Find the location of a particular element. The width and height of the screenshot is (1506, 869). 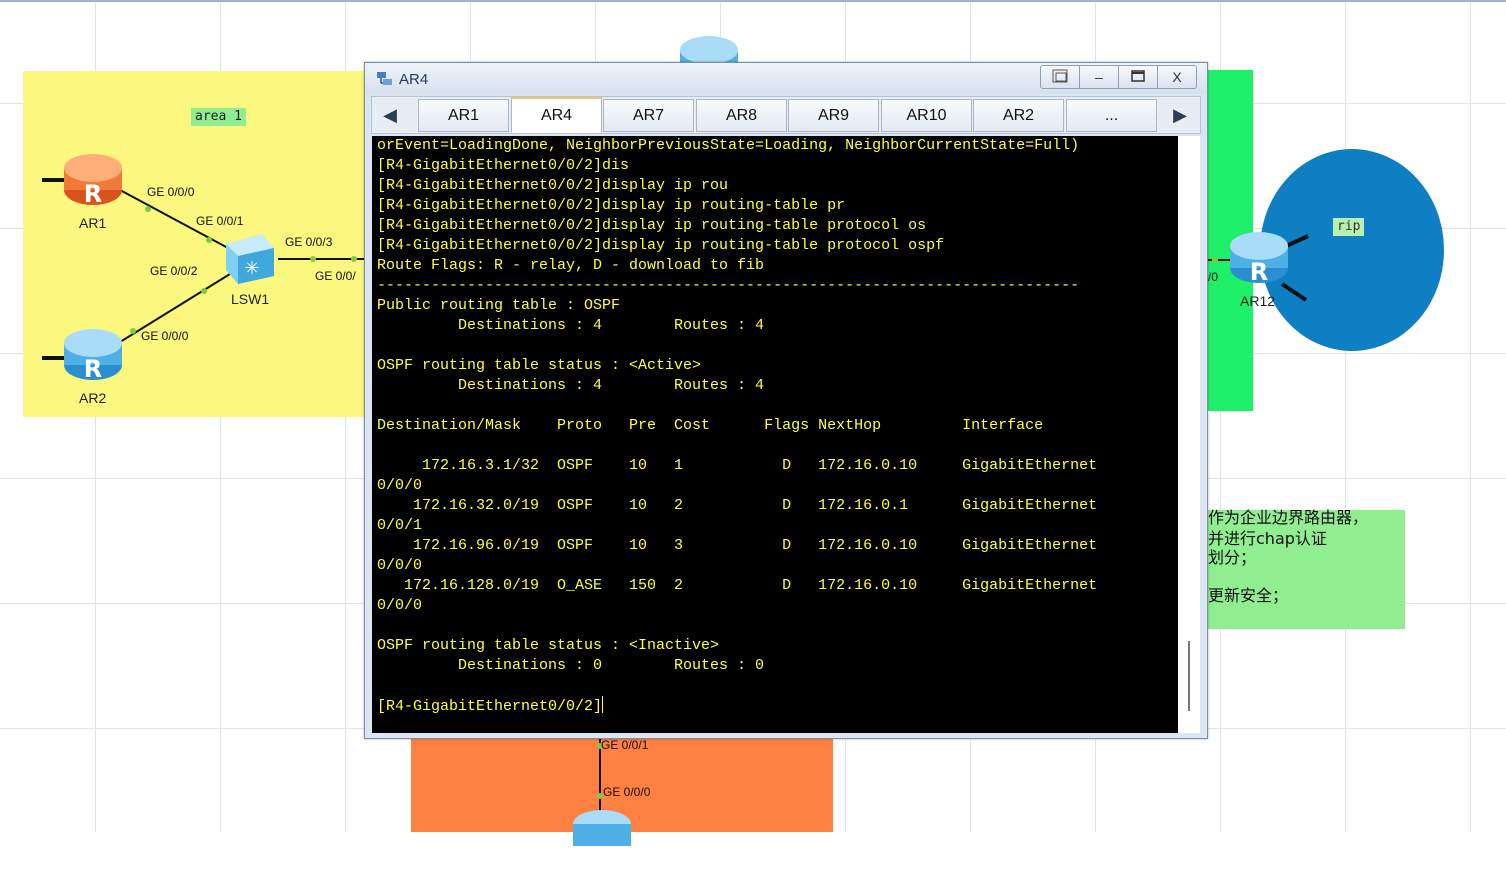

port-label: GE 0/0/3 is located at coordinates (309, 242).